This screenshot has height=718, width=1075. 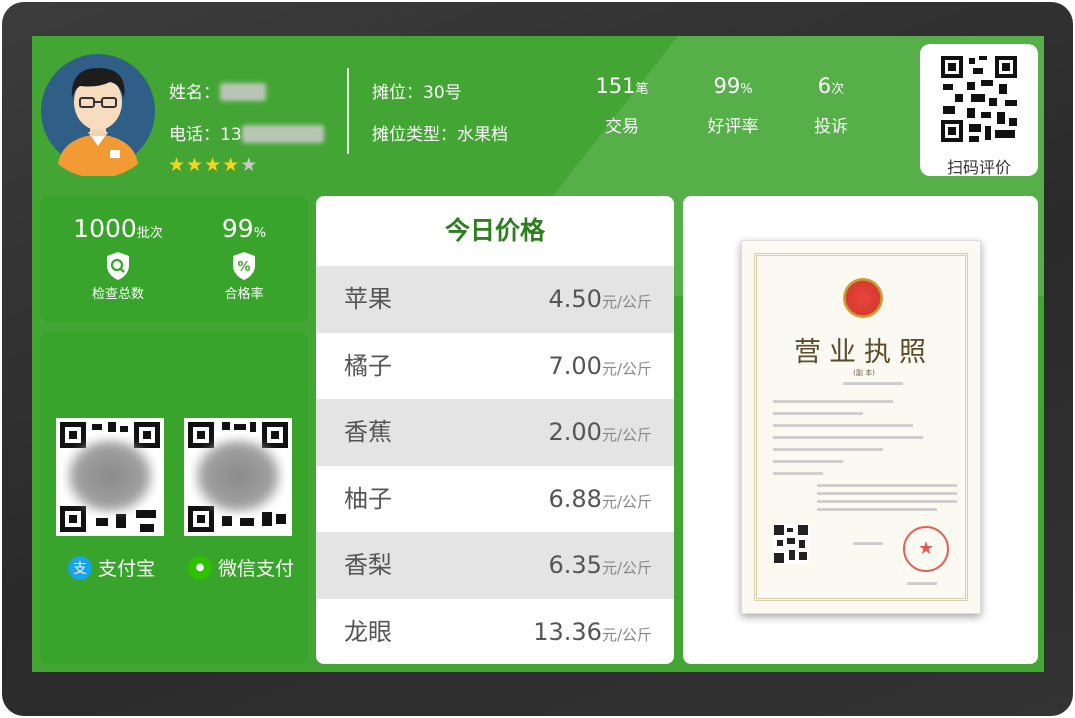 What do you see at coordinates (864, 373) in the screenshot?
I see `license-subtitle: (副 本)` at bounding box center [864, 373].